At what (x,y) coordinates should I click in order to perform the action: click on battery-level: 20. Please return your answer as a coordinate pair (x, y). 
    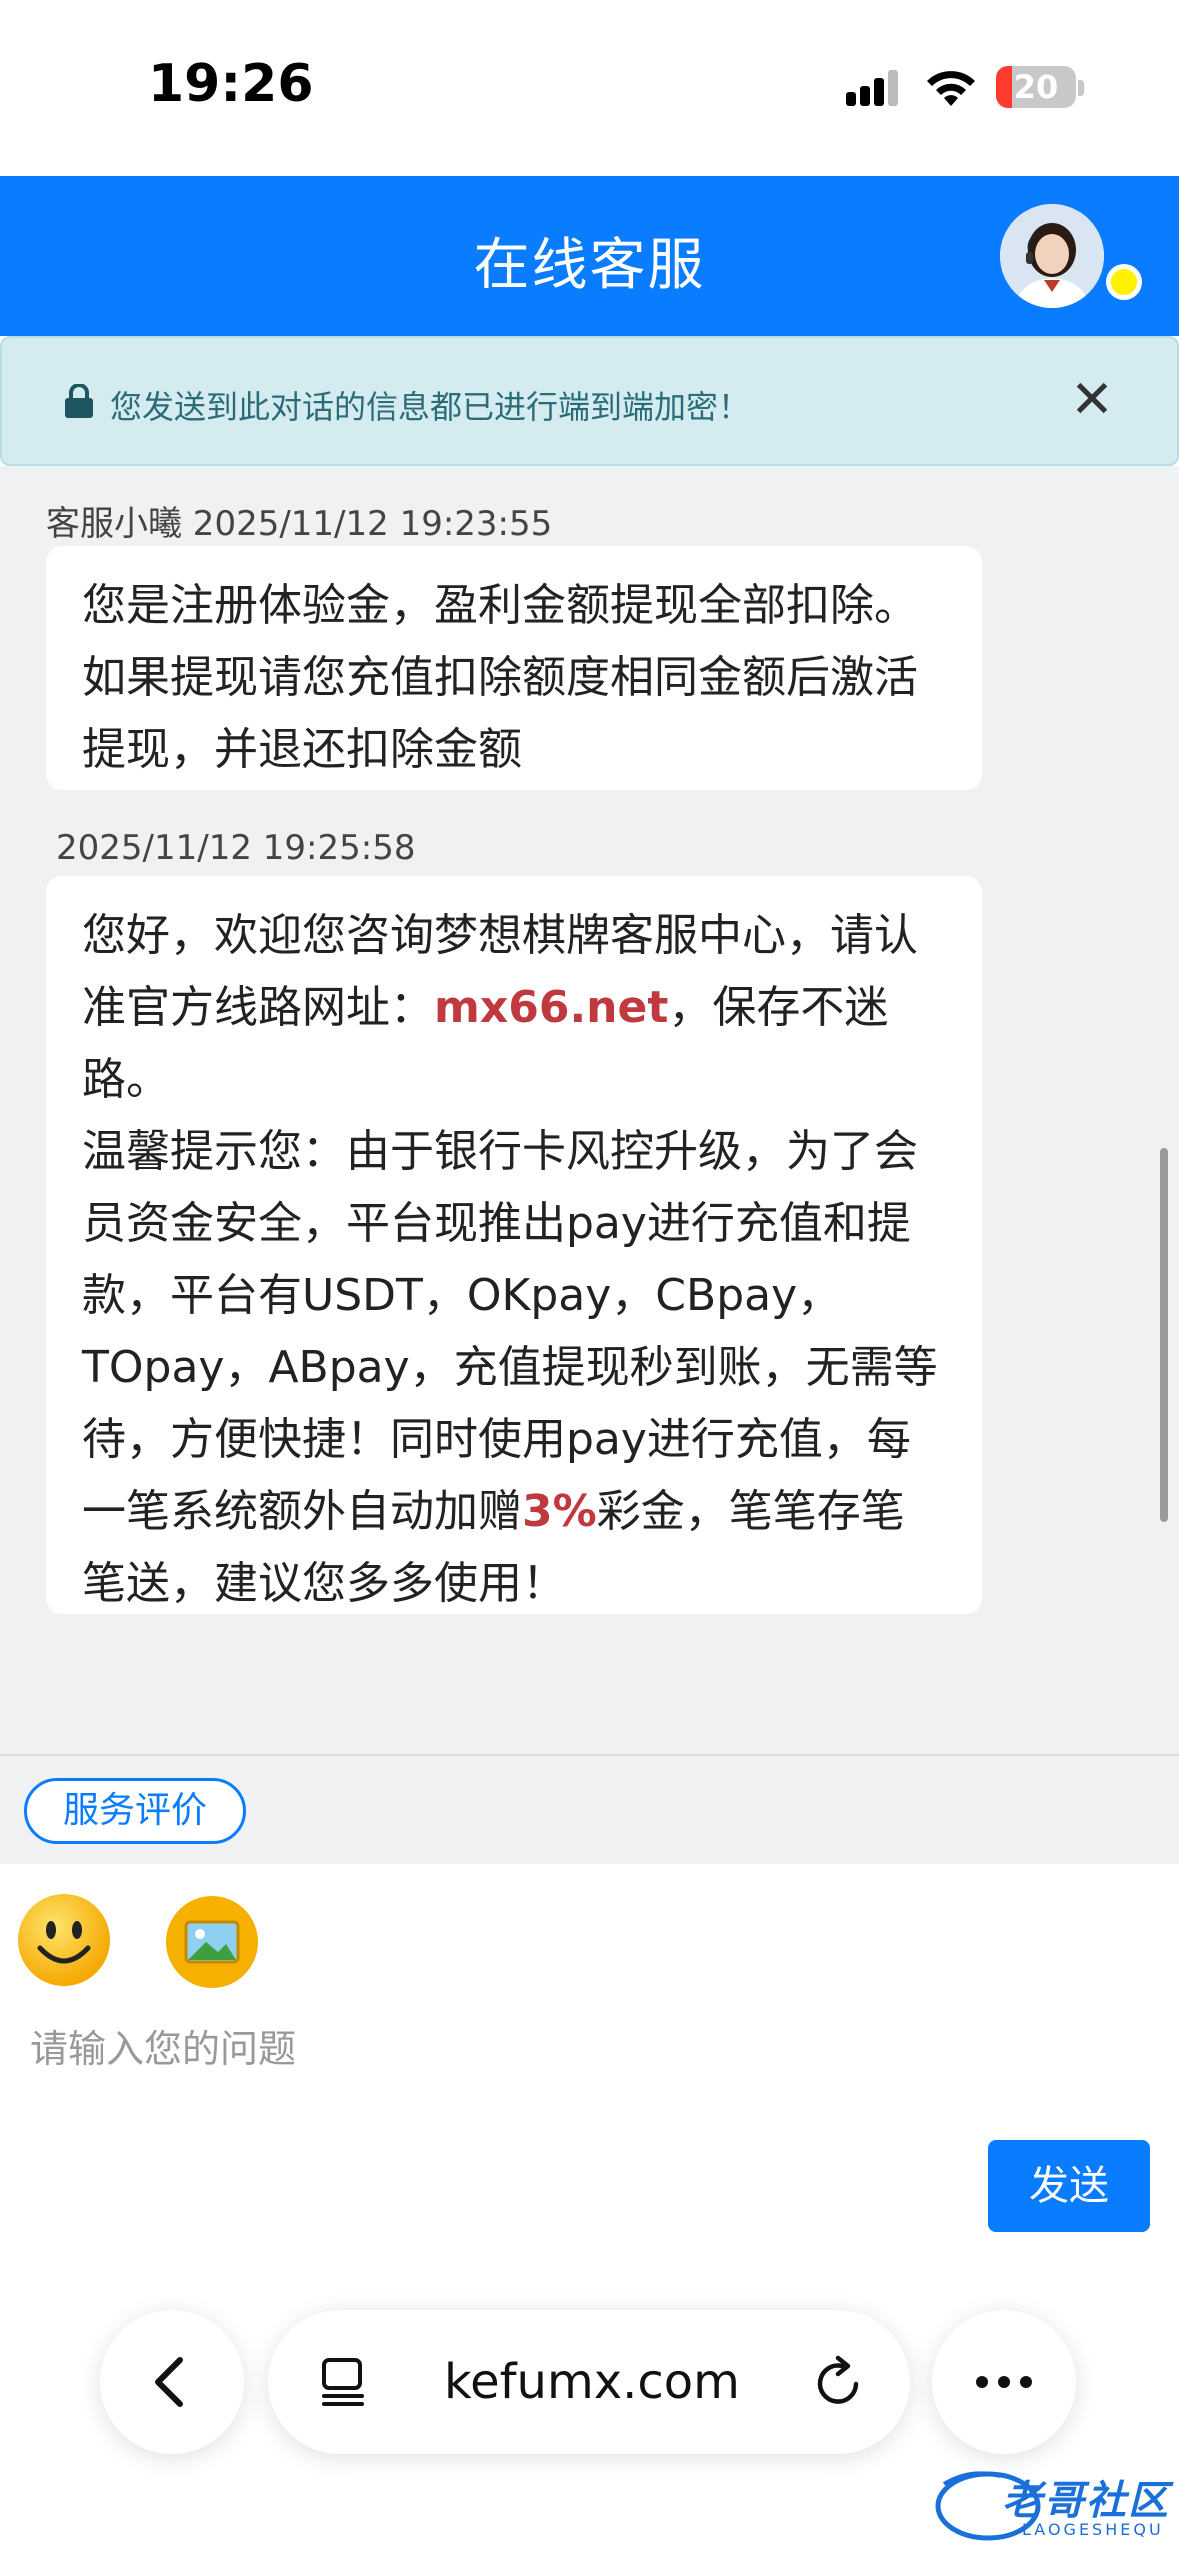
    Looking at the image, I should click on (1036, 87).